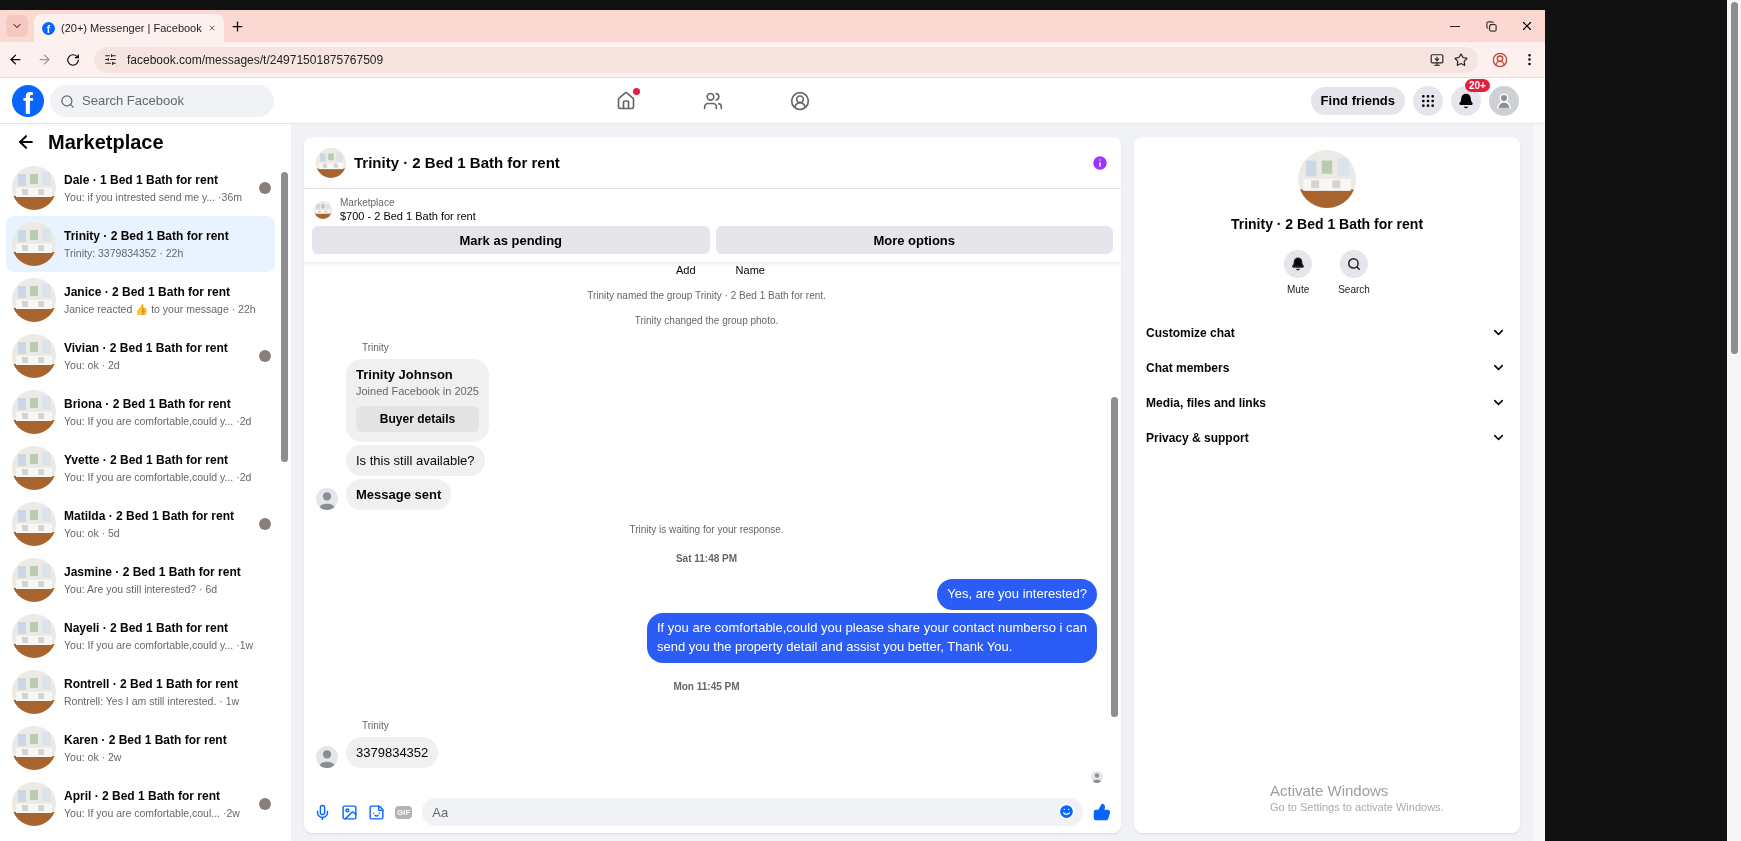 The image size is (1741, 841). What do you see at coordinates (1327, 332) in the screenshot?
I see `section-header: Customize chat` at bounding box center [1327, 332].